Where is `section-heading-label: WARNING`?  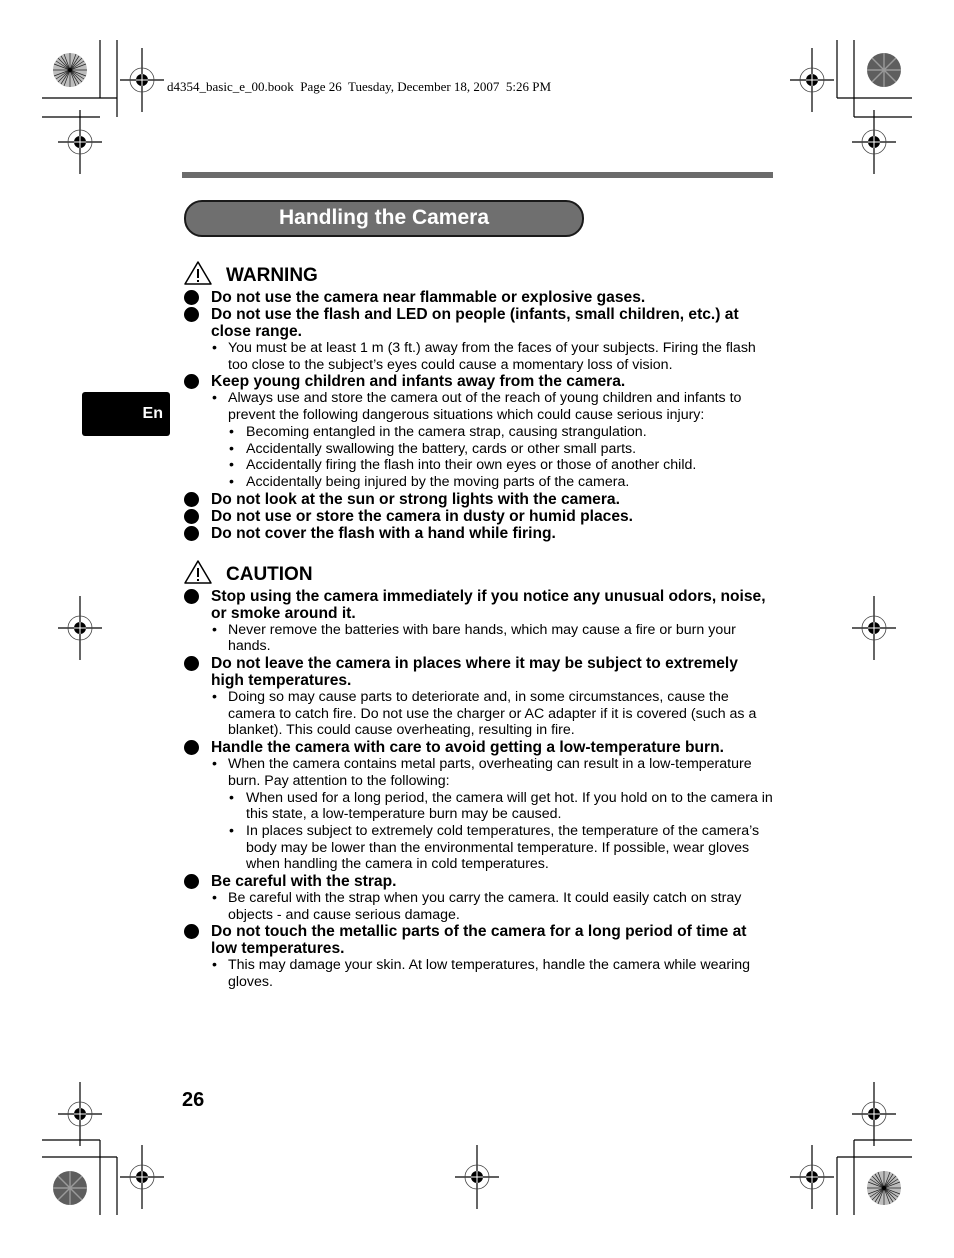
section-heading-label: WARNING is located at coordinates (272, 275).